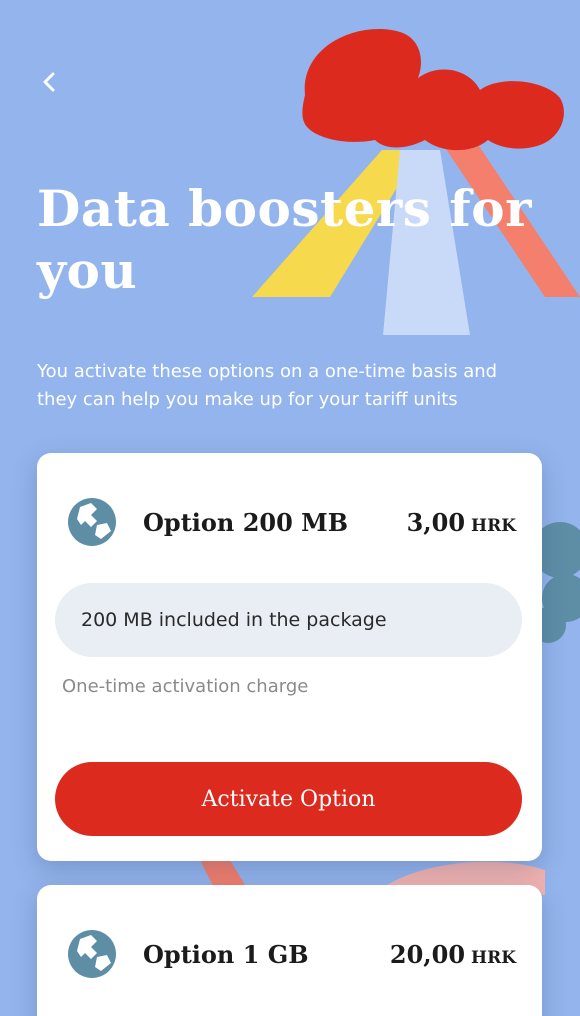  What do you see at coordinates (226, 954) in the screenshot?
I see `option-name: Option 1 GB` at bounding box center [226, 954].